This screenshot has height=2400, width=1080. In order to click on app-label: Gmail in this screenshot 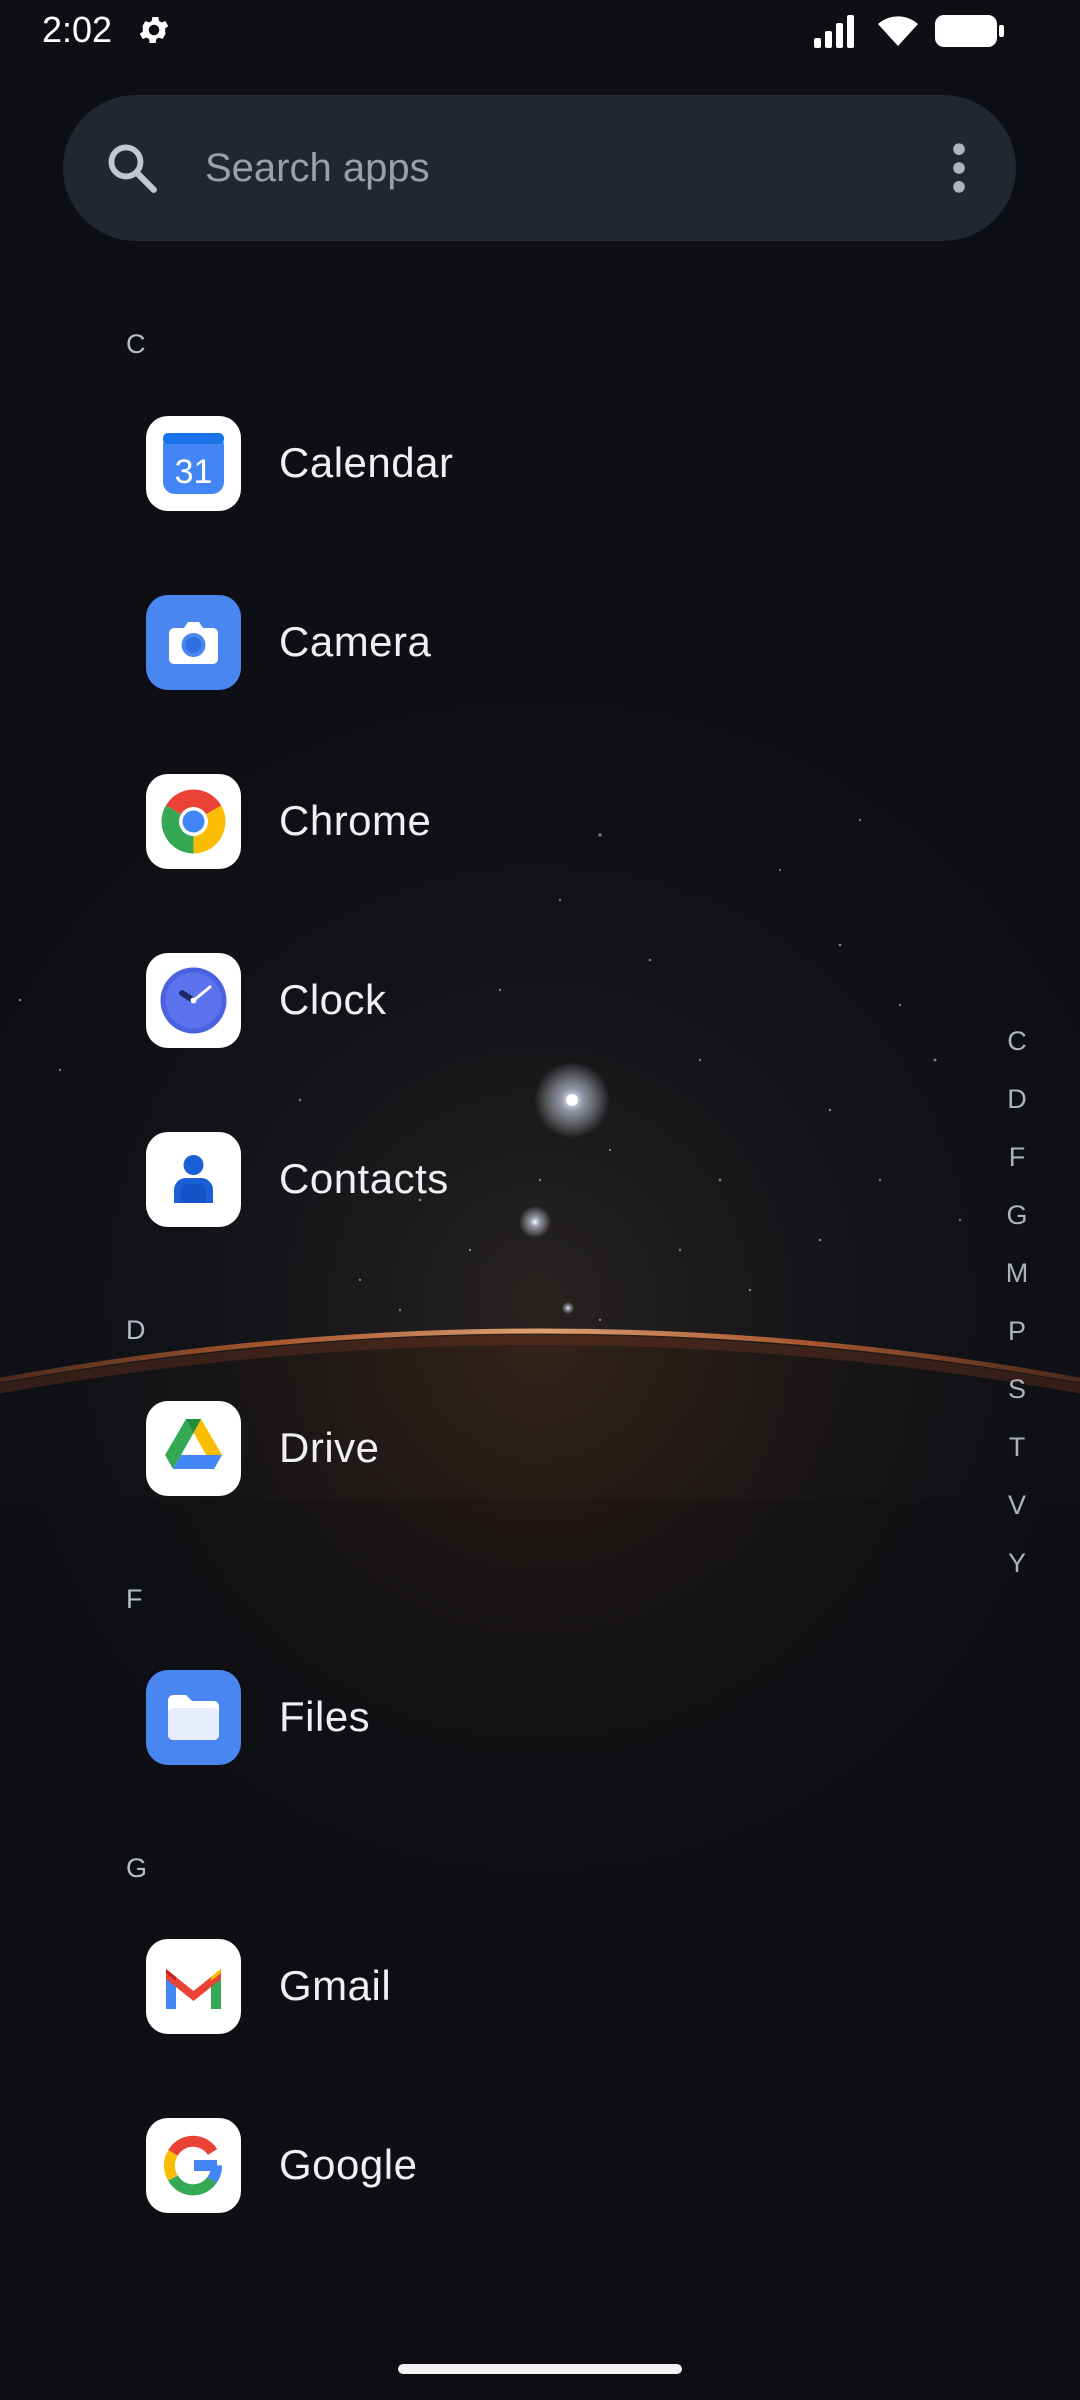, I will do `click(335, 1985)`.